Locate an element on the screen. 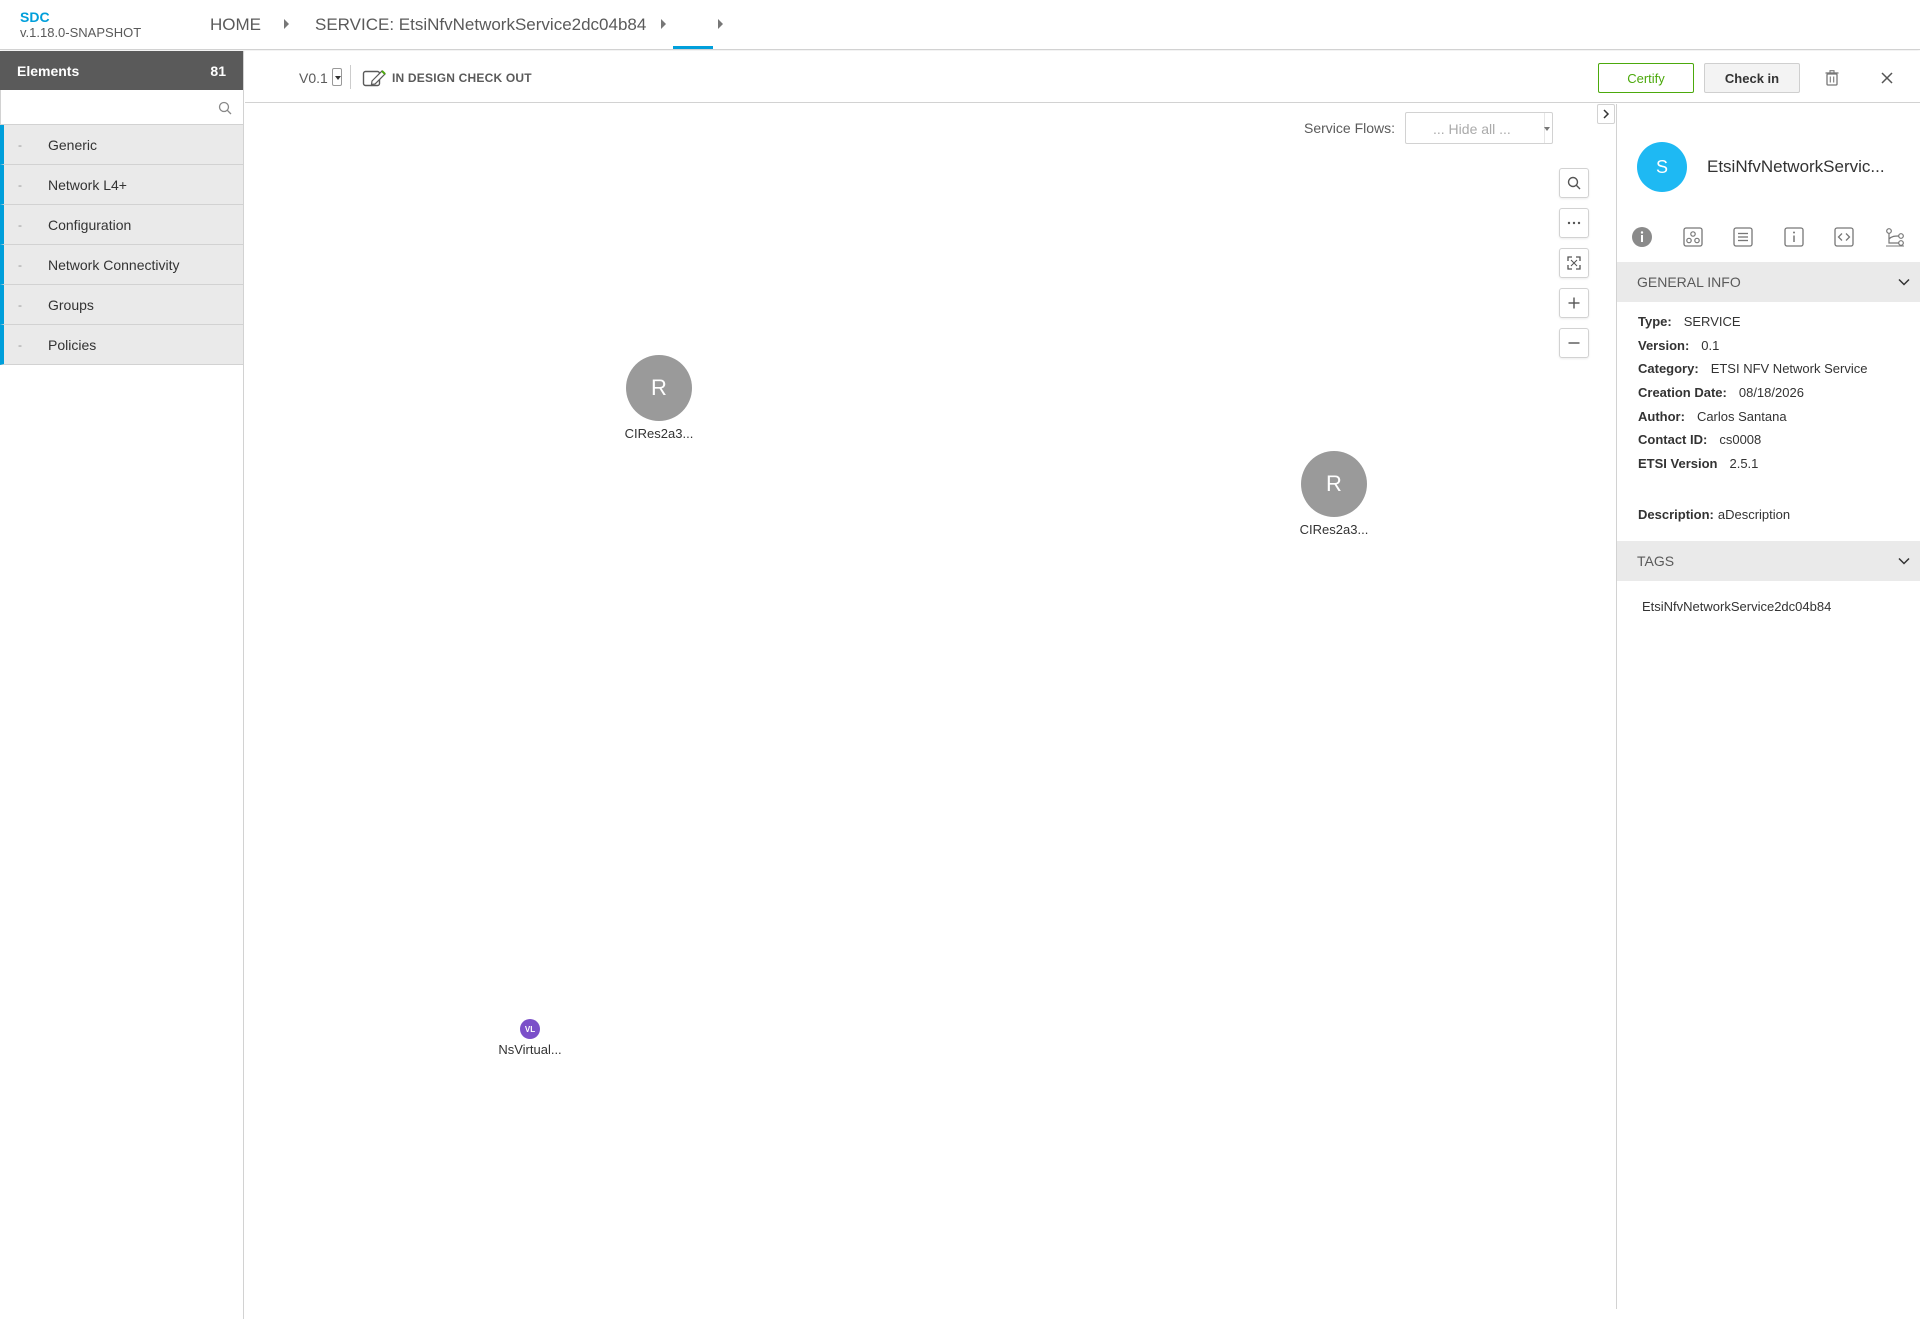  info-etsi-version: ETSI Version 2.5.1 is located at coordinates (1698, 463).